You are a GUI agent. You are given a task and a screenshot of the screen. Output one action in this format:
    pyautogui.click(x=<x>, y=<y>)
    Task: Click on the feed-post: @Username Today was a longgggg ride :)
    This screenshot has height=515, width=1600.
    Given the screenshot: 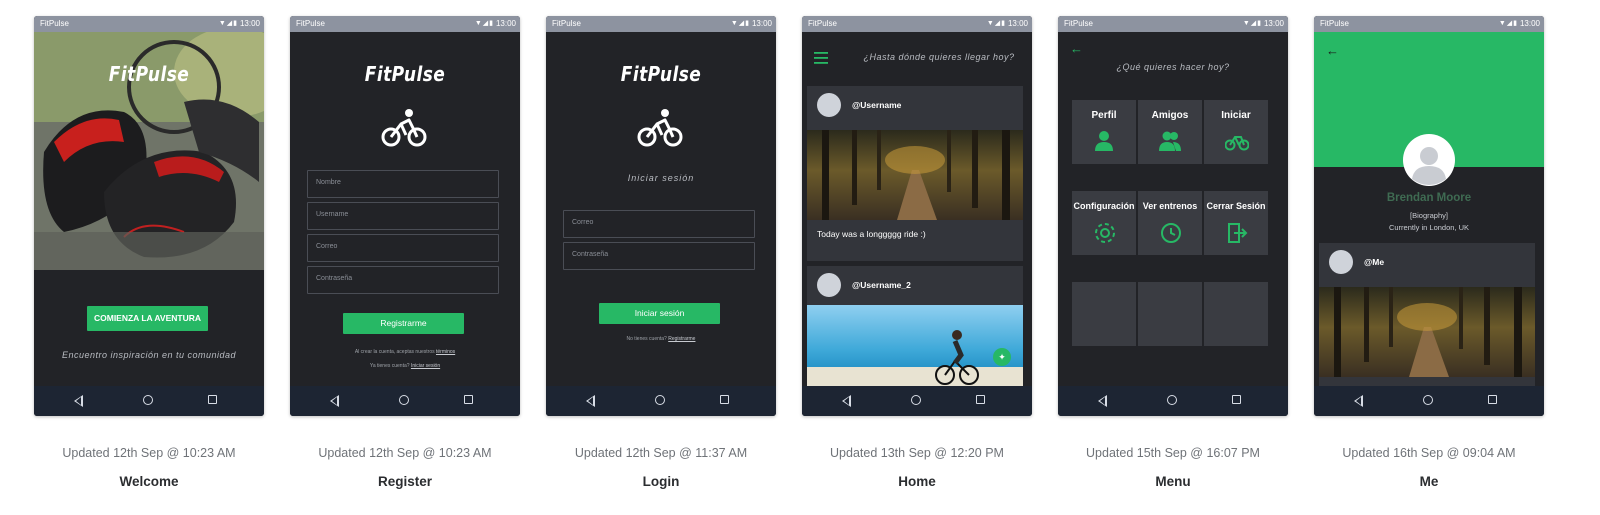 What is the action you would take?
    pyautogui.click(x=915, y=173)
    